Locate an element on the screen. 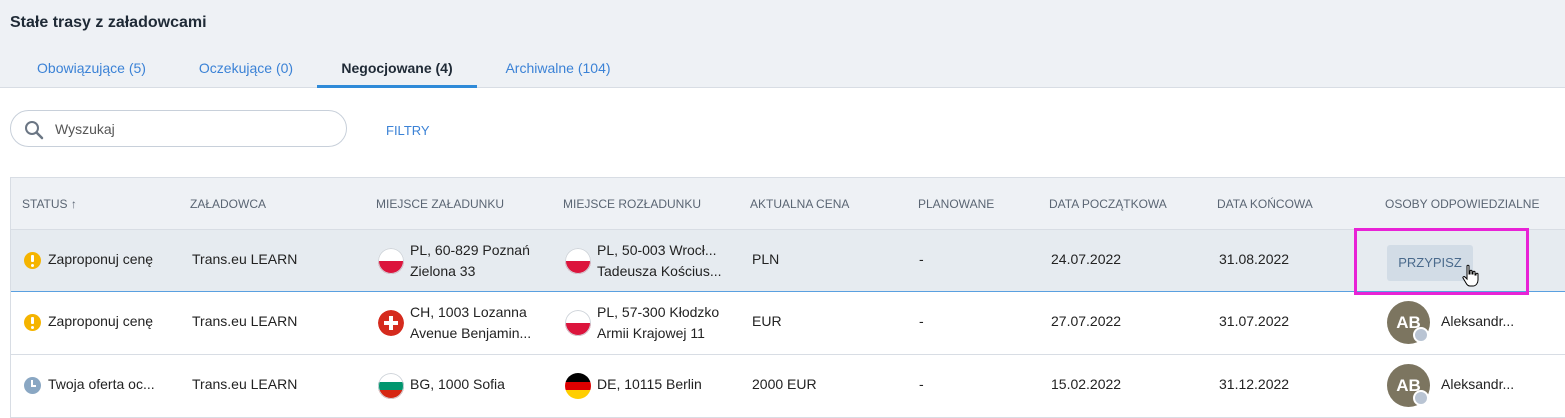 Image resolution: width=1565 pixels, height=418 pixels. unloading-line1: PL, 57-300 Kłodzko is located at coordinates (658, 312).